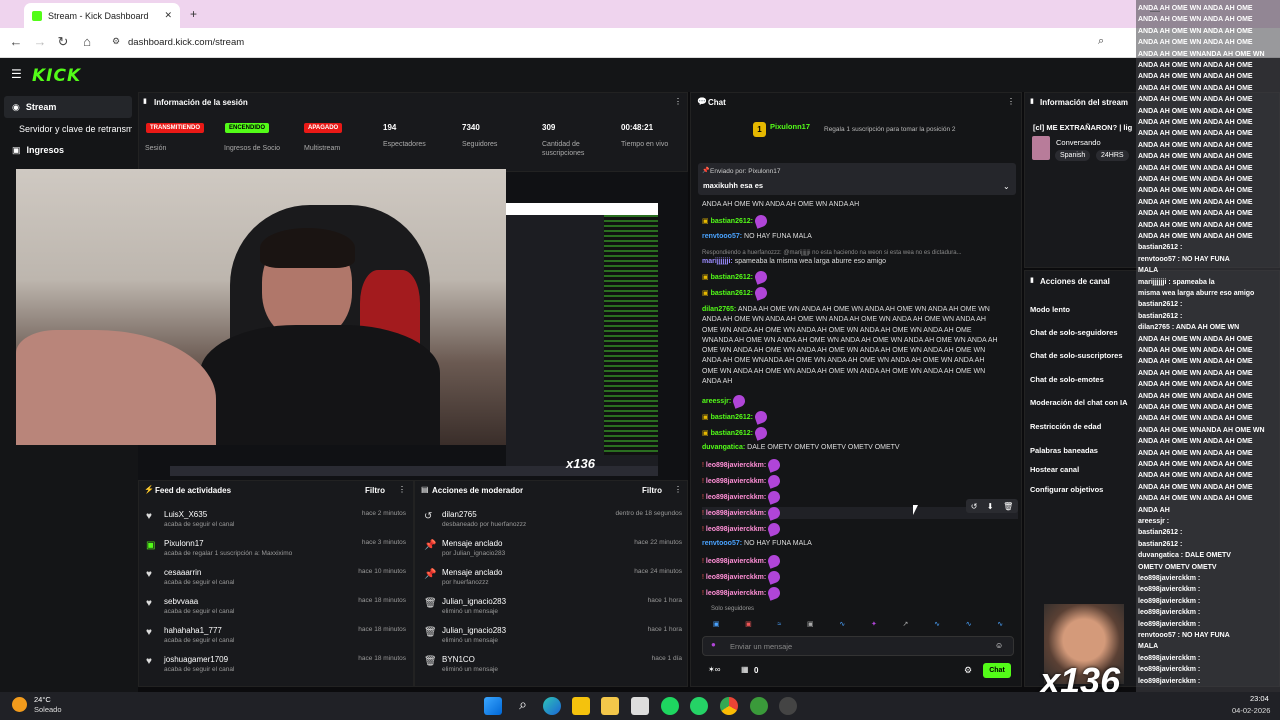  I want to click on explorer-icon, so click(610, 706).